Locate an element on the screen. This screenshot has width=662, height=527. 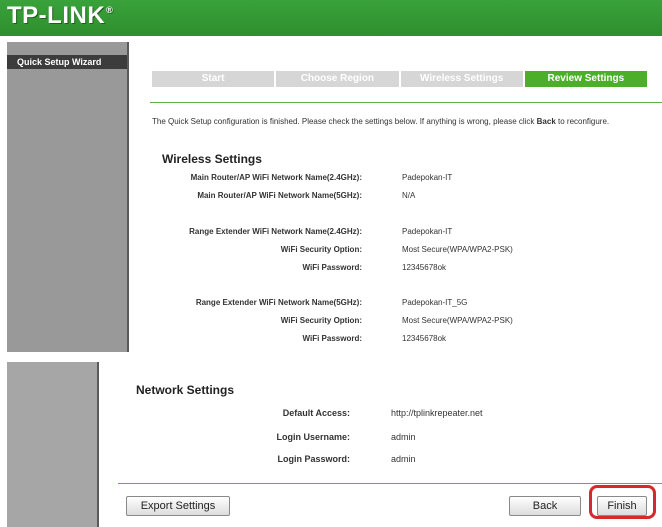
wireless-row-main-5g: Main Router/AP WiFi Network Name(5GHz): is located at coordinates (251, 197).